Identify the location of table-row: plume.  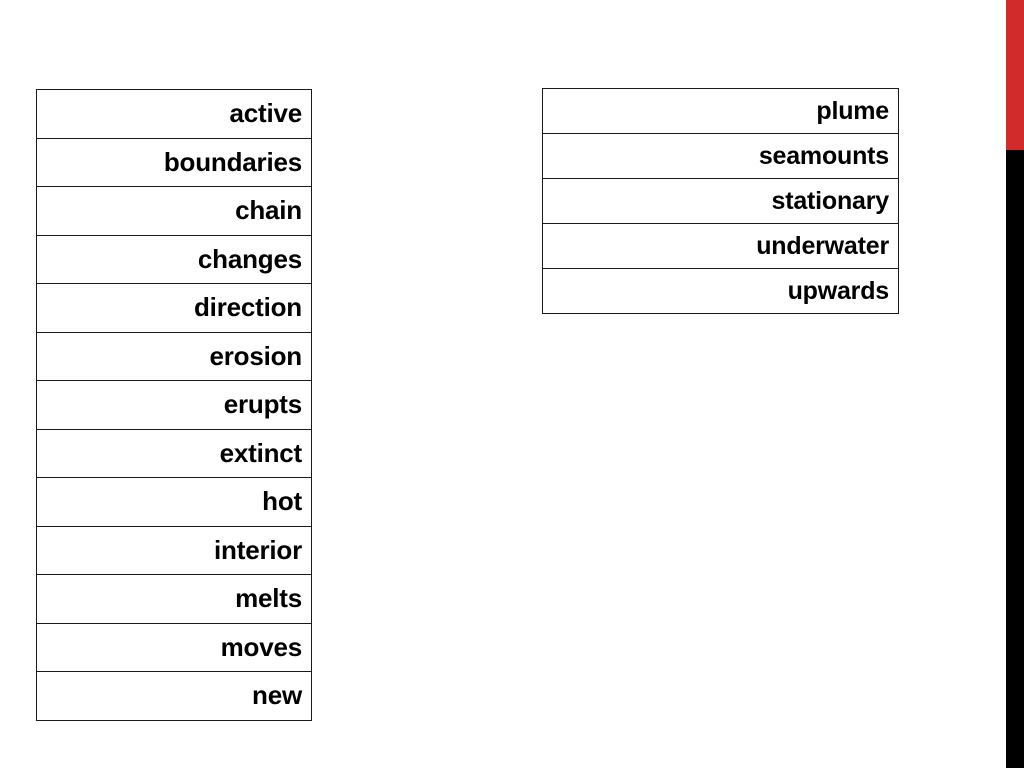
(720, 111).